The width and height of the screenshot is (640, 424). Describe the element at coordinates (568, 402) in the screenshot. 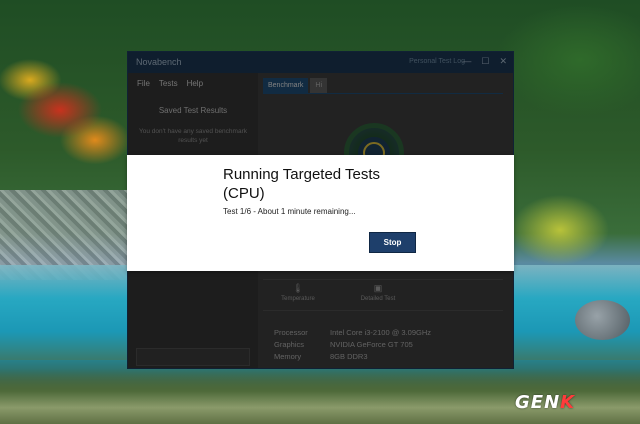

I see `watermark-accent: K` at that location.